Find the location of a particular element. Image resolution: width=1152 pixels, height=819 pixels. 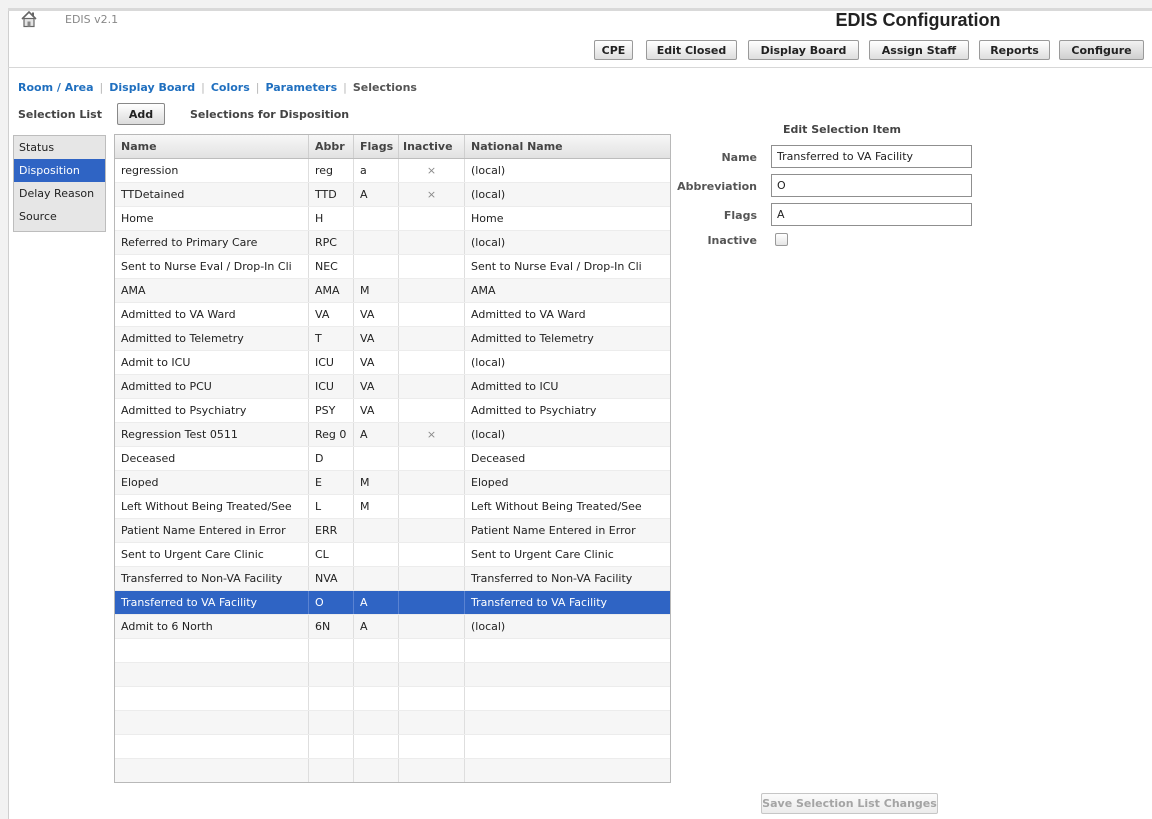

table-row: regression reg a × (local) is located at coordinates (392, 171).